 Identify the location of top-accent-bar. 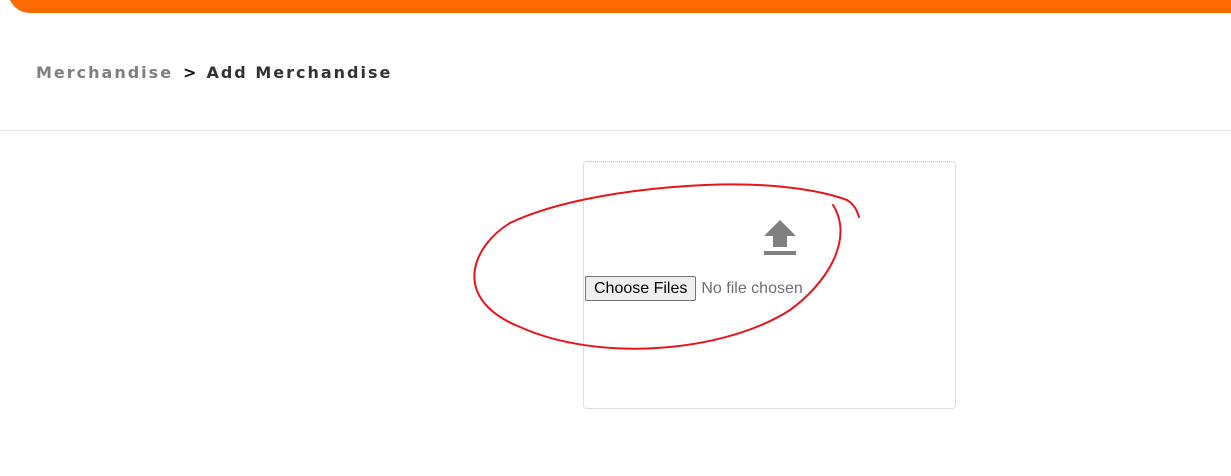
(619, 6).